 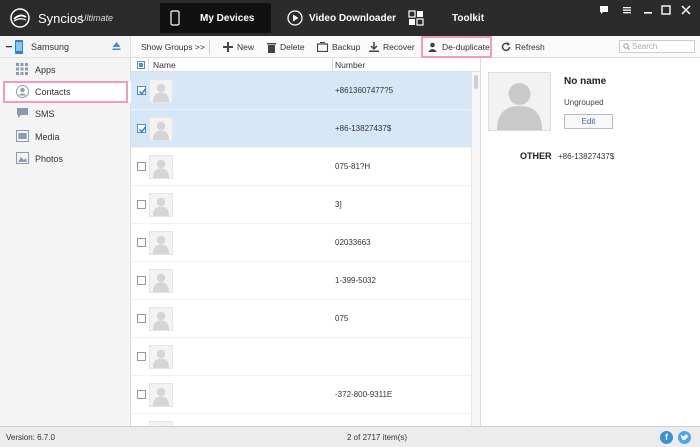 I want to click on backup-button: Backup, so click(x=338, y=47).